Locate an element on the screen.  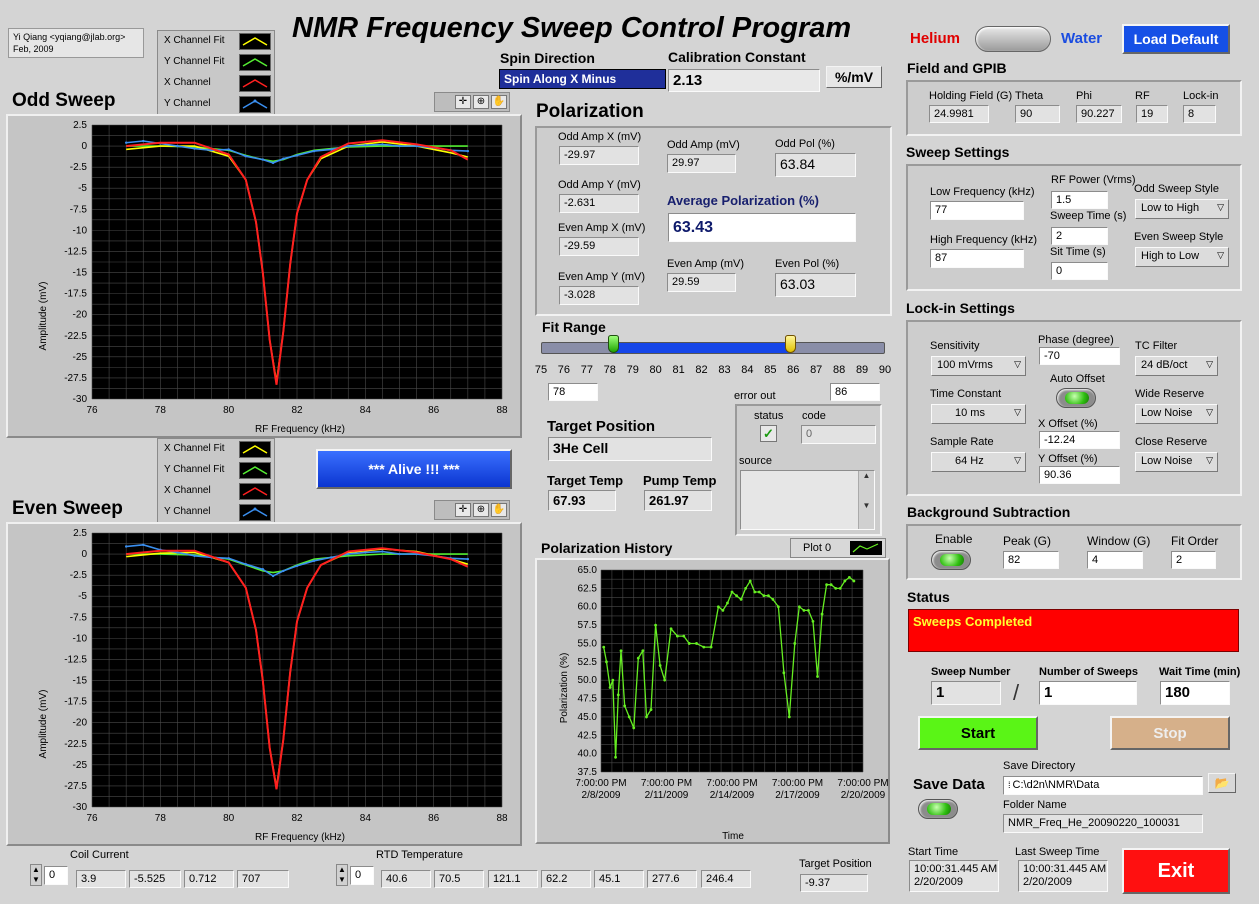
background-enable-label: Enable is located at coordinates (954, 539).